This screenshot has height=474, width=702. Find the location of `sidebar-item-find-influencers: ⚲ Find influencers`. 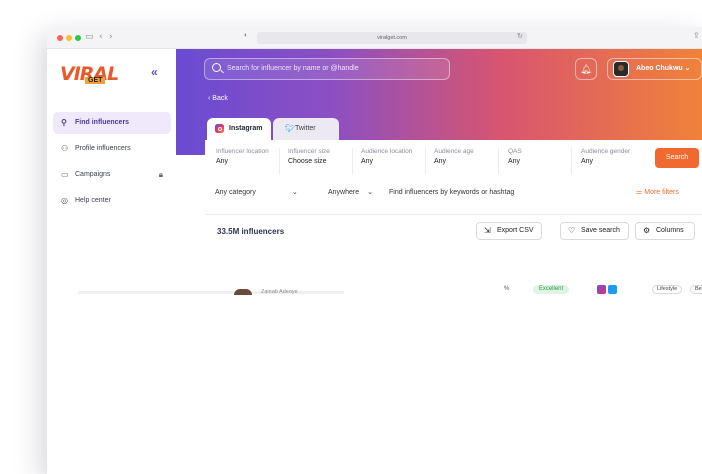

sidebar-item-find-influencers: ⚲ Find influencers is located at coordinates (112, 123).